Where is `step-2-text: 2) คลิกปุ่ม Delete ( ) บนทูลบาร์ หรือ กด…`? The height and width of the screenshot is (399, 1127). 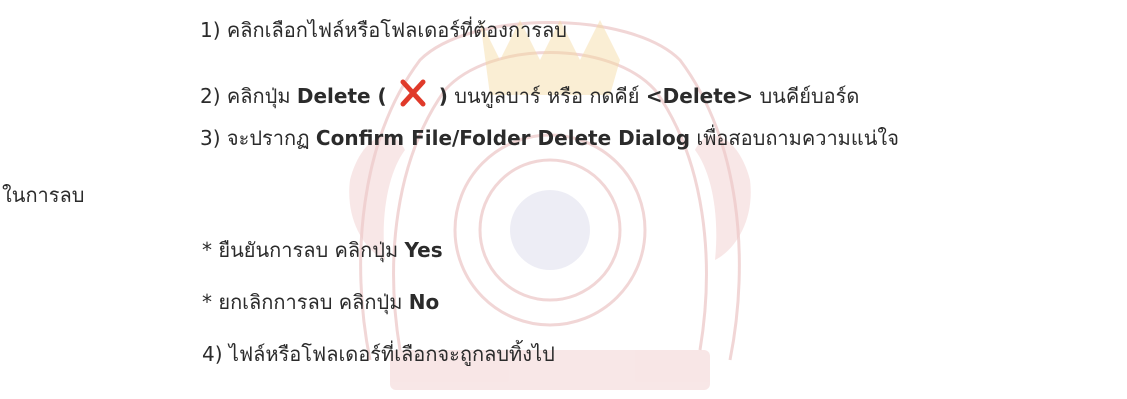
step-2-text: 2) คลิกปุ่ม Delete ( ) บนทูลบาร์ หรือ กด… is located at coordinates (529, 94).